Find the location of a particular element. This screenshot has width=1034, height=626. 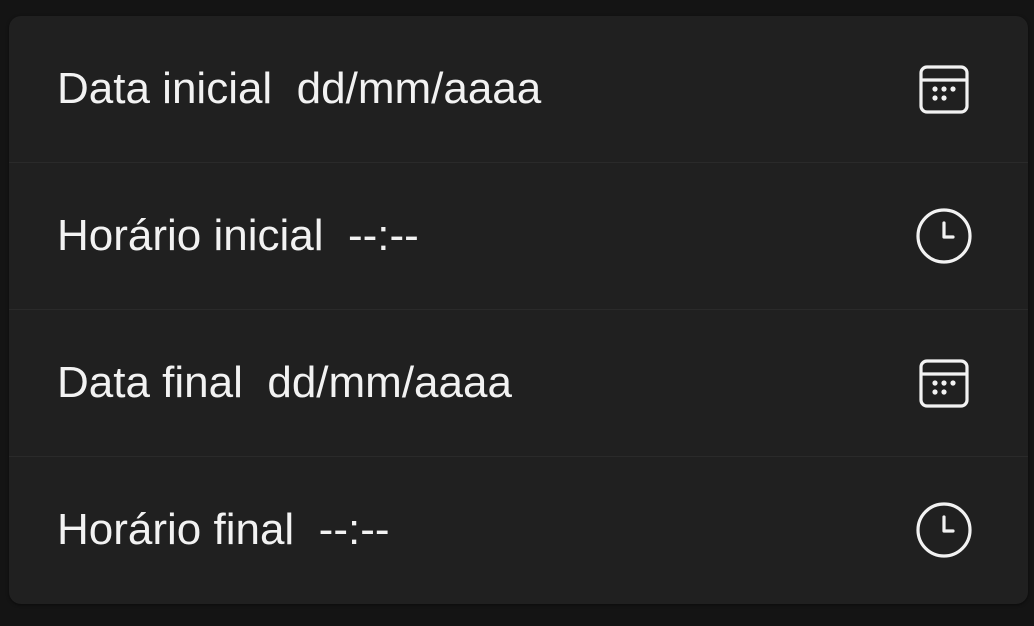

start-date-text: Data inicial dd/mm/aaaa is located at coordinates (299, 89).